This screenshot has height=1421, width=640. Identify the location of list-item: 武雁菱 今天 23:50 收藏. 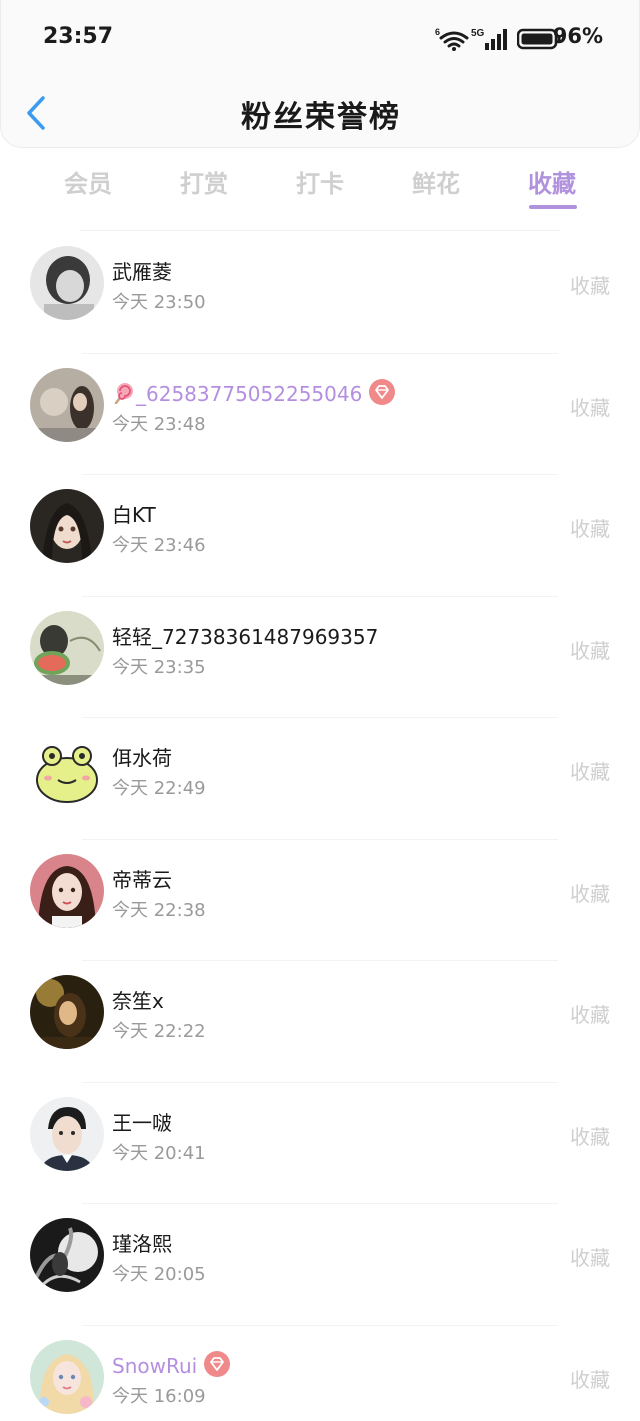
(320, 293).